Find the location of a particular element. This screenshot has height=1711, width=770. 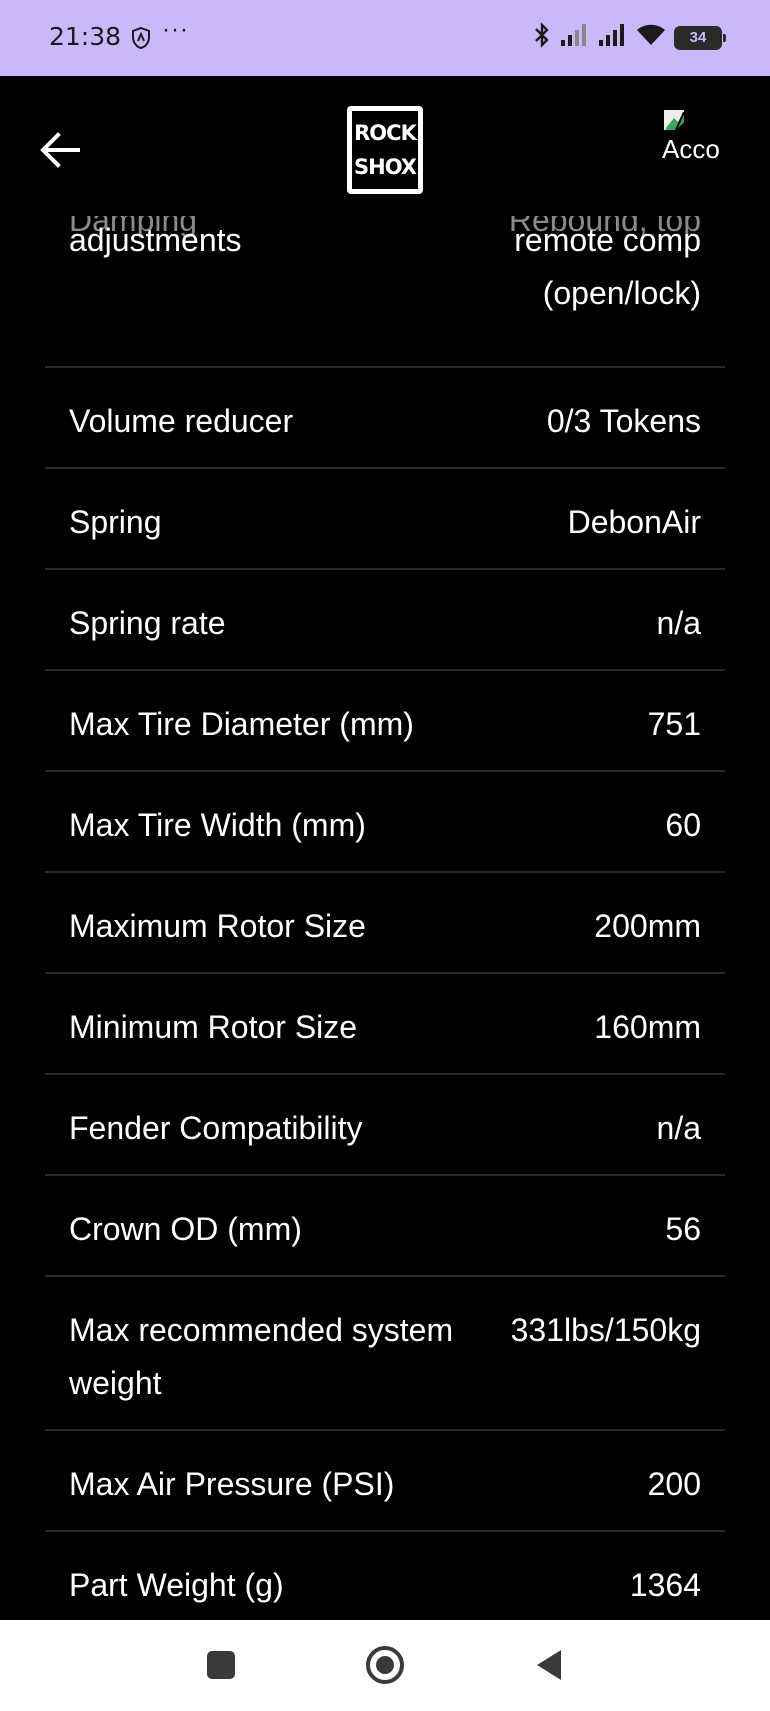

wifi-icon is located at coordinates (651, 37).